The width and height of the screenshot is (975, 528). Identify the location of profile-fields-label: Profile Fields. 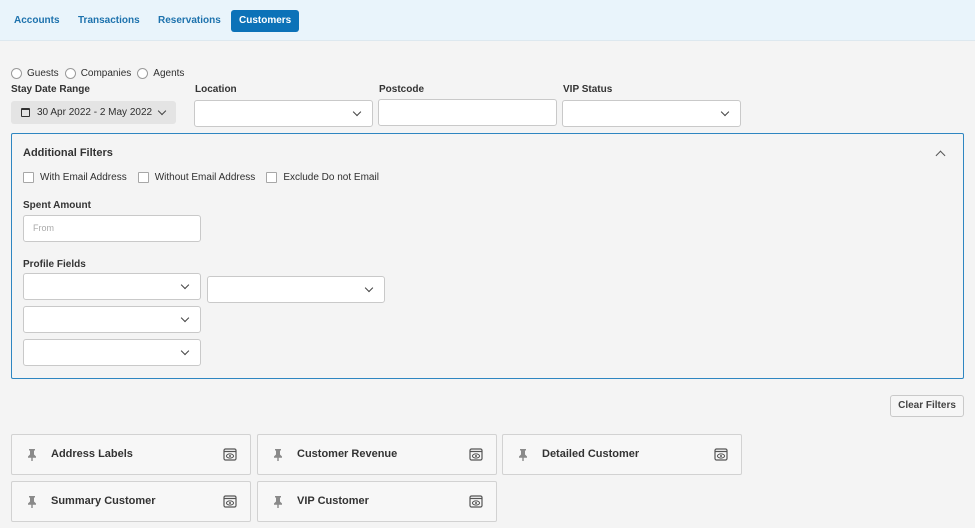
(54, 264).